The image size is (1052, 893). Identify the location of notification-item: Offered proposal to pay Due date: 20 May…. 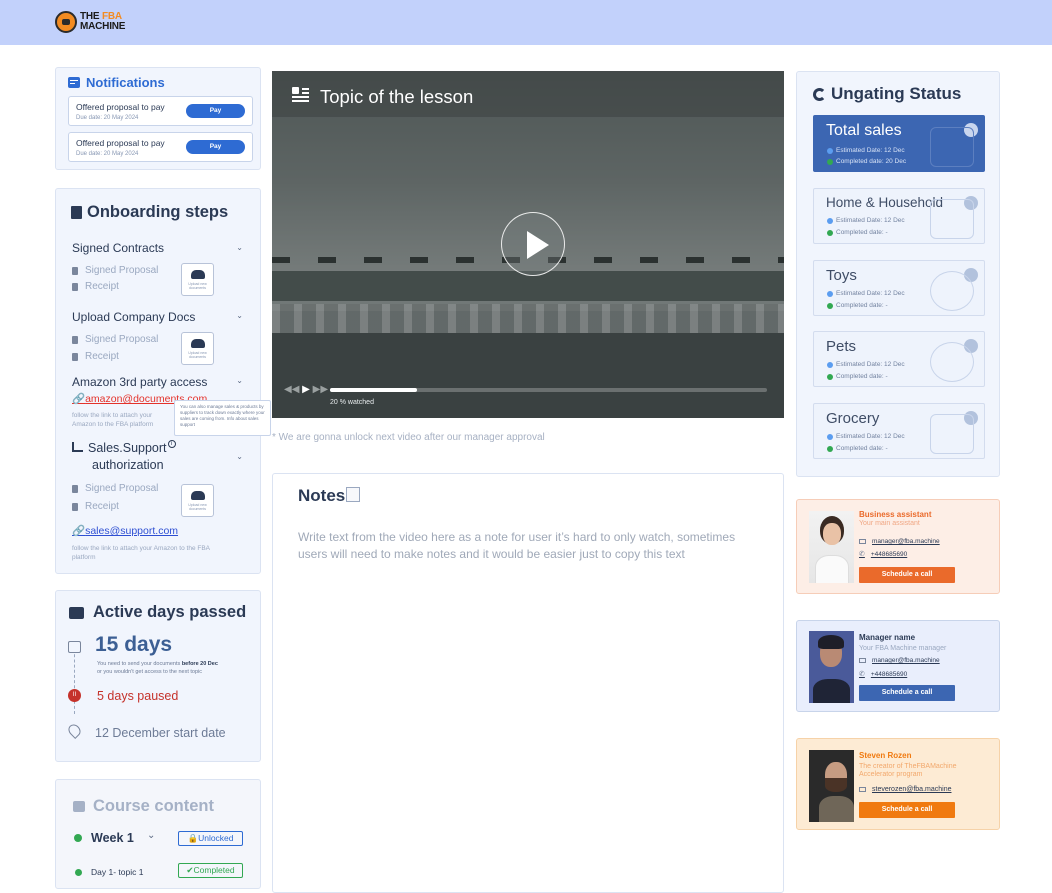
(160, 147).